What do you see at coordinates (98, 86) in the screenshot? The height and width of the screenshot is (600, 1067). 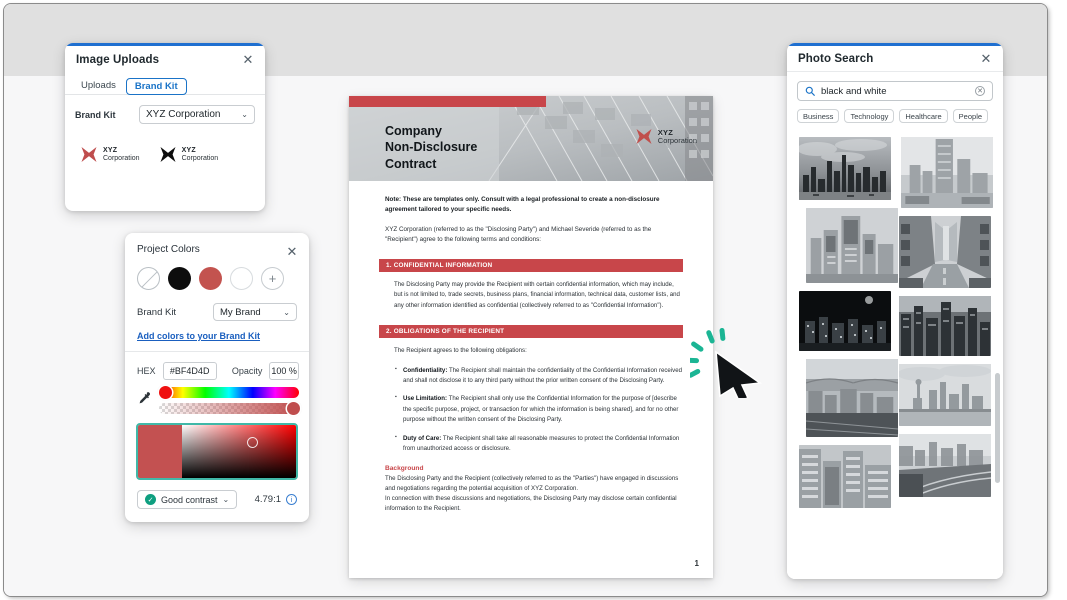 I see `tab-uploads: Uploads` at bounding box center [98, 86].